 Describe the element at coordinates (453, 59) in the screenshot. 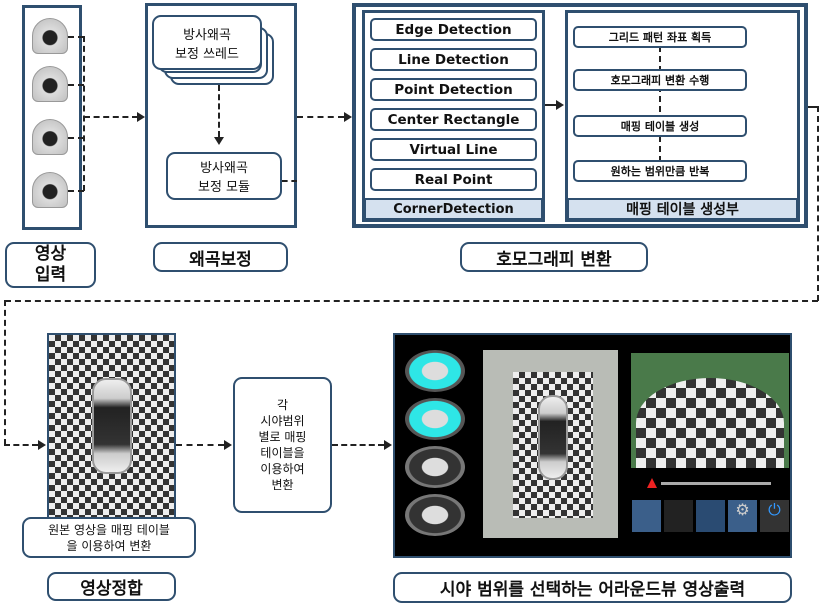

I see `corner-step: Line Detection` at that location.